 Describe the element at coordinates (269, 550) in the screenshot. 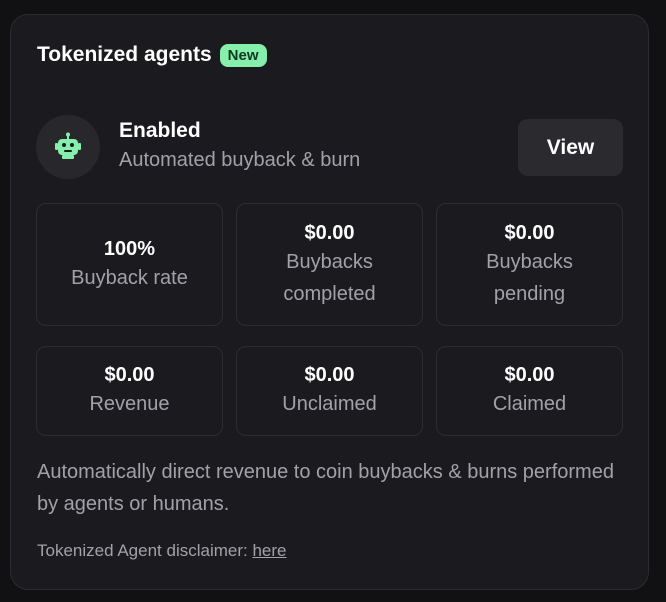

I see `disclaimer-link: here` at that location.